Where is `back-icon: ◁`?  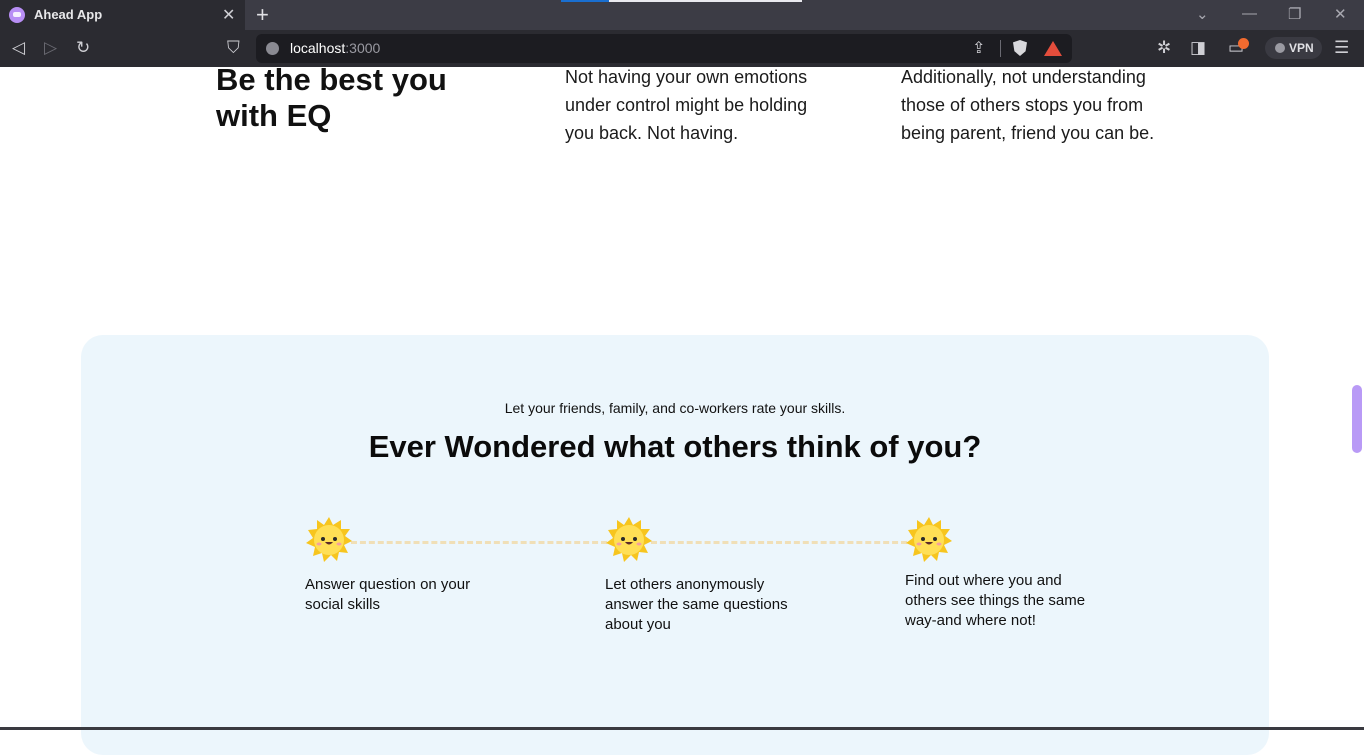
back-icon: ◁ is located at coordinates (18, 48).